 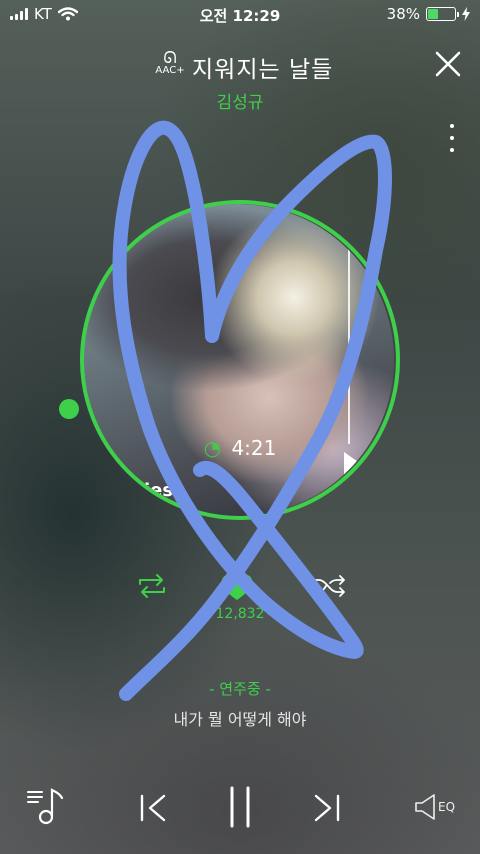 I want to click on playlist-icon, so click(x=46, y=806).